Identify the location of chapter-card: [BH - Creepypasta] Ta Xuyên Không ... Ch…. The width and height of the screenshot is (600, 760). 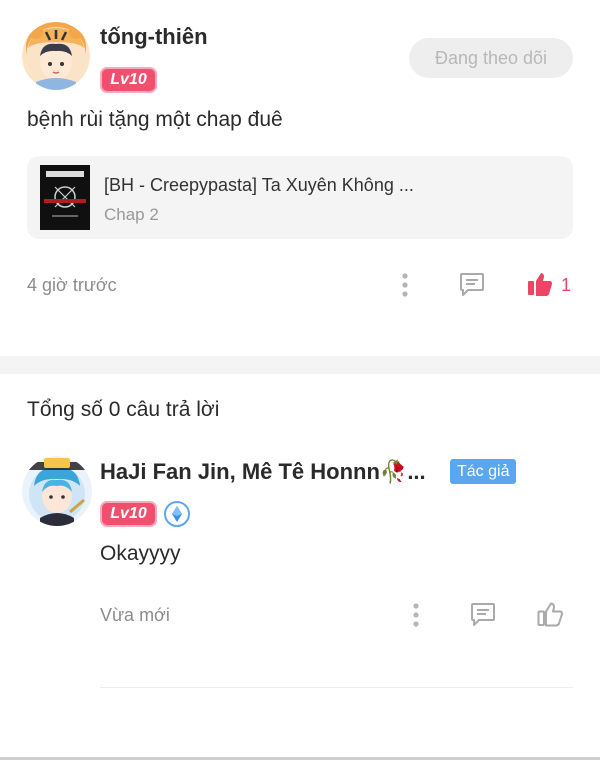
(300, 197).